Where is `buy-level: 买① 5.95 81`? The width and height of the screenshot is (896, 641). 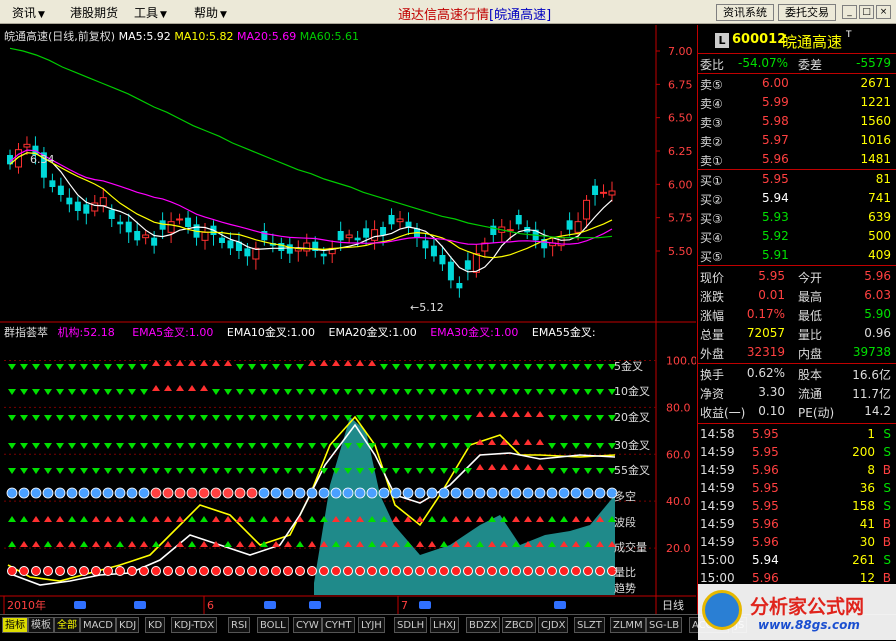
buy-level: 买① 5.95 81 is located at coordinates (797, 180).